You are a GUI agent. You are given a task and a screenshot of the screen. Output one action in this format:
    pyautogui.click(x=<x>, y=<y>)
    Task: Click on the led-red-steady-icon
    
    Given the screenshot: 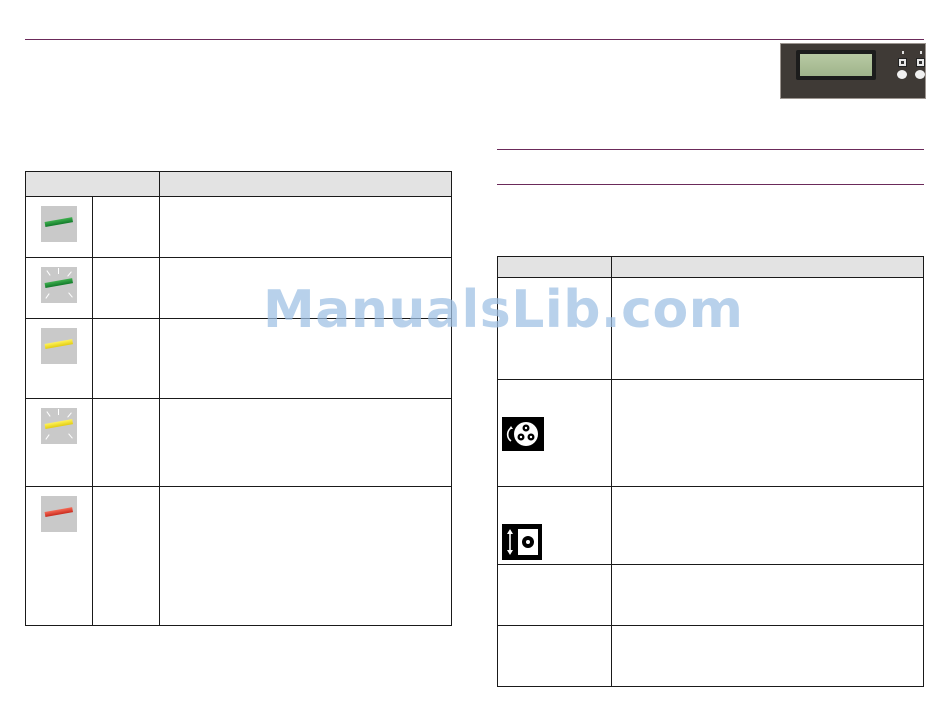 What is the action you would take?
    pyautogui.click(x=59, y=514)
    